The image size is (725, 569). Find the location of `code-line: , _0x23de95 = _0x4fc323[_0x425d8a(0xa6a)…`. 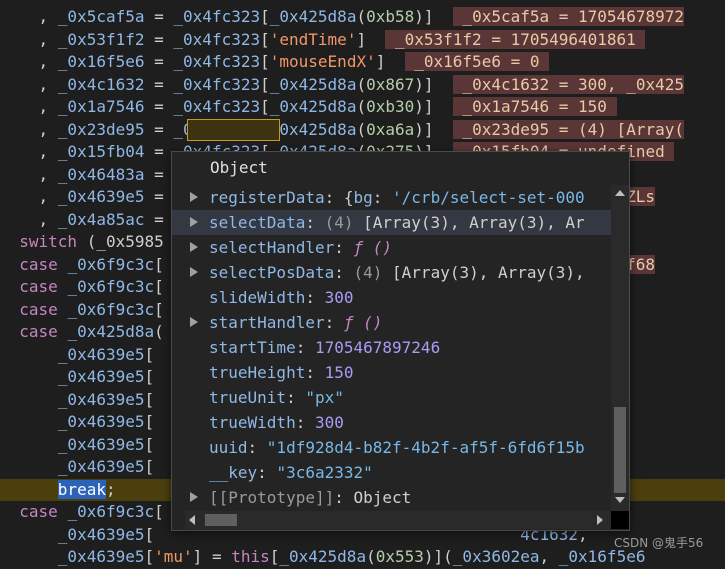

code-line: , _0x23de95 = _0x4fc323[_0x425d8a(0xa6a)… is located at coordinates (362, 130).